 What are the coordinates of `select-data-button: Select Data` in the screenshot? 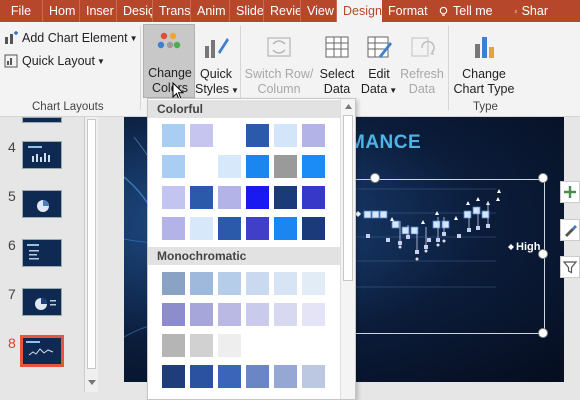 It's located at (337, 65).